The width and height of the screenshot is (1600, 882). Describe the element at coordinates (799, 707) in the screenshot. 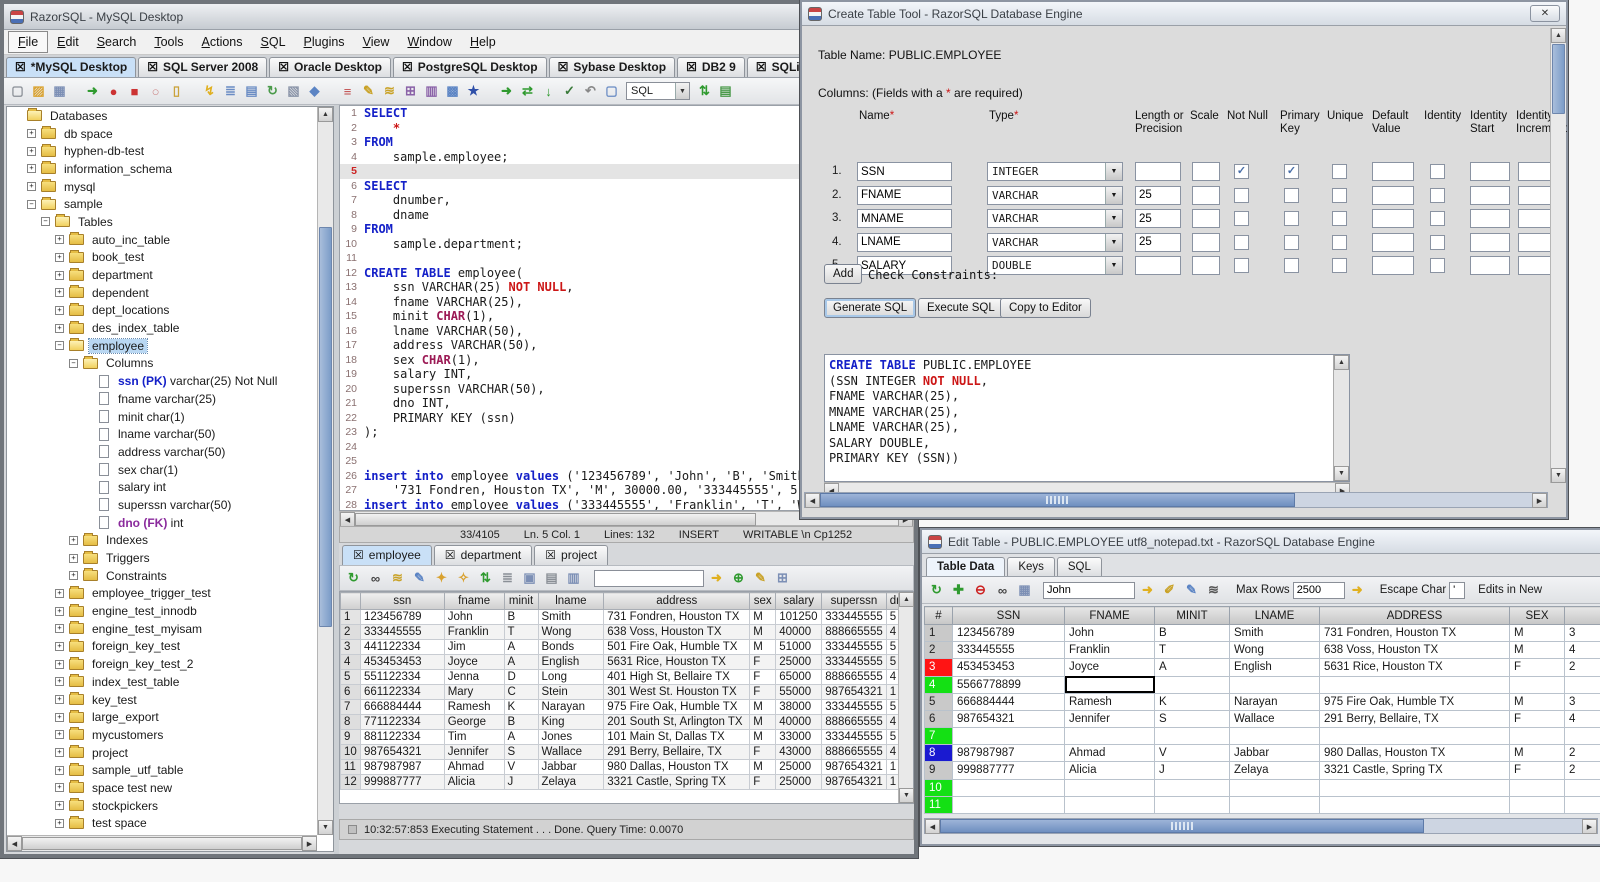

I see `result-cell: 38000` at that location.